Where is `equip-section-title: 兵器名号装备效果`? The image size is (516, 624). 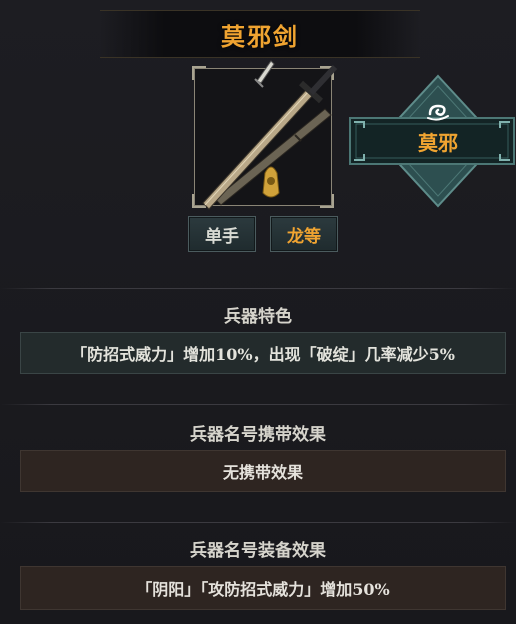 equip-section-title: 兵器名号装备效果 is located at coordinates (258, 551).